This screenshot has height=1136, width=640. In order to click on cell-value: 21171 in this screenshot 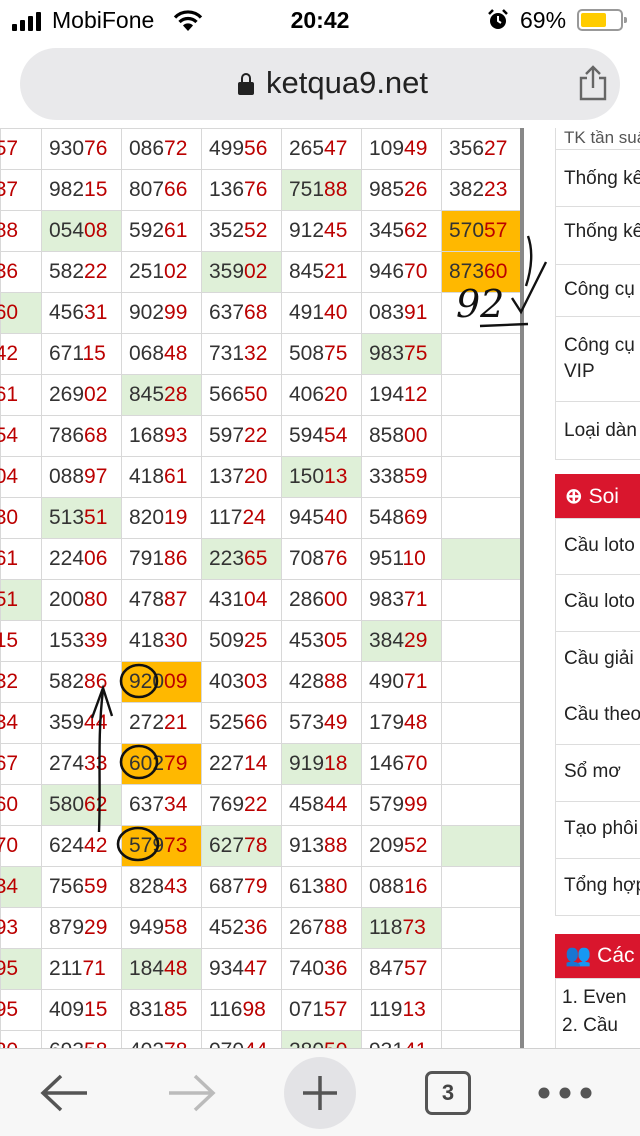, I will do `click(77, 968)`.